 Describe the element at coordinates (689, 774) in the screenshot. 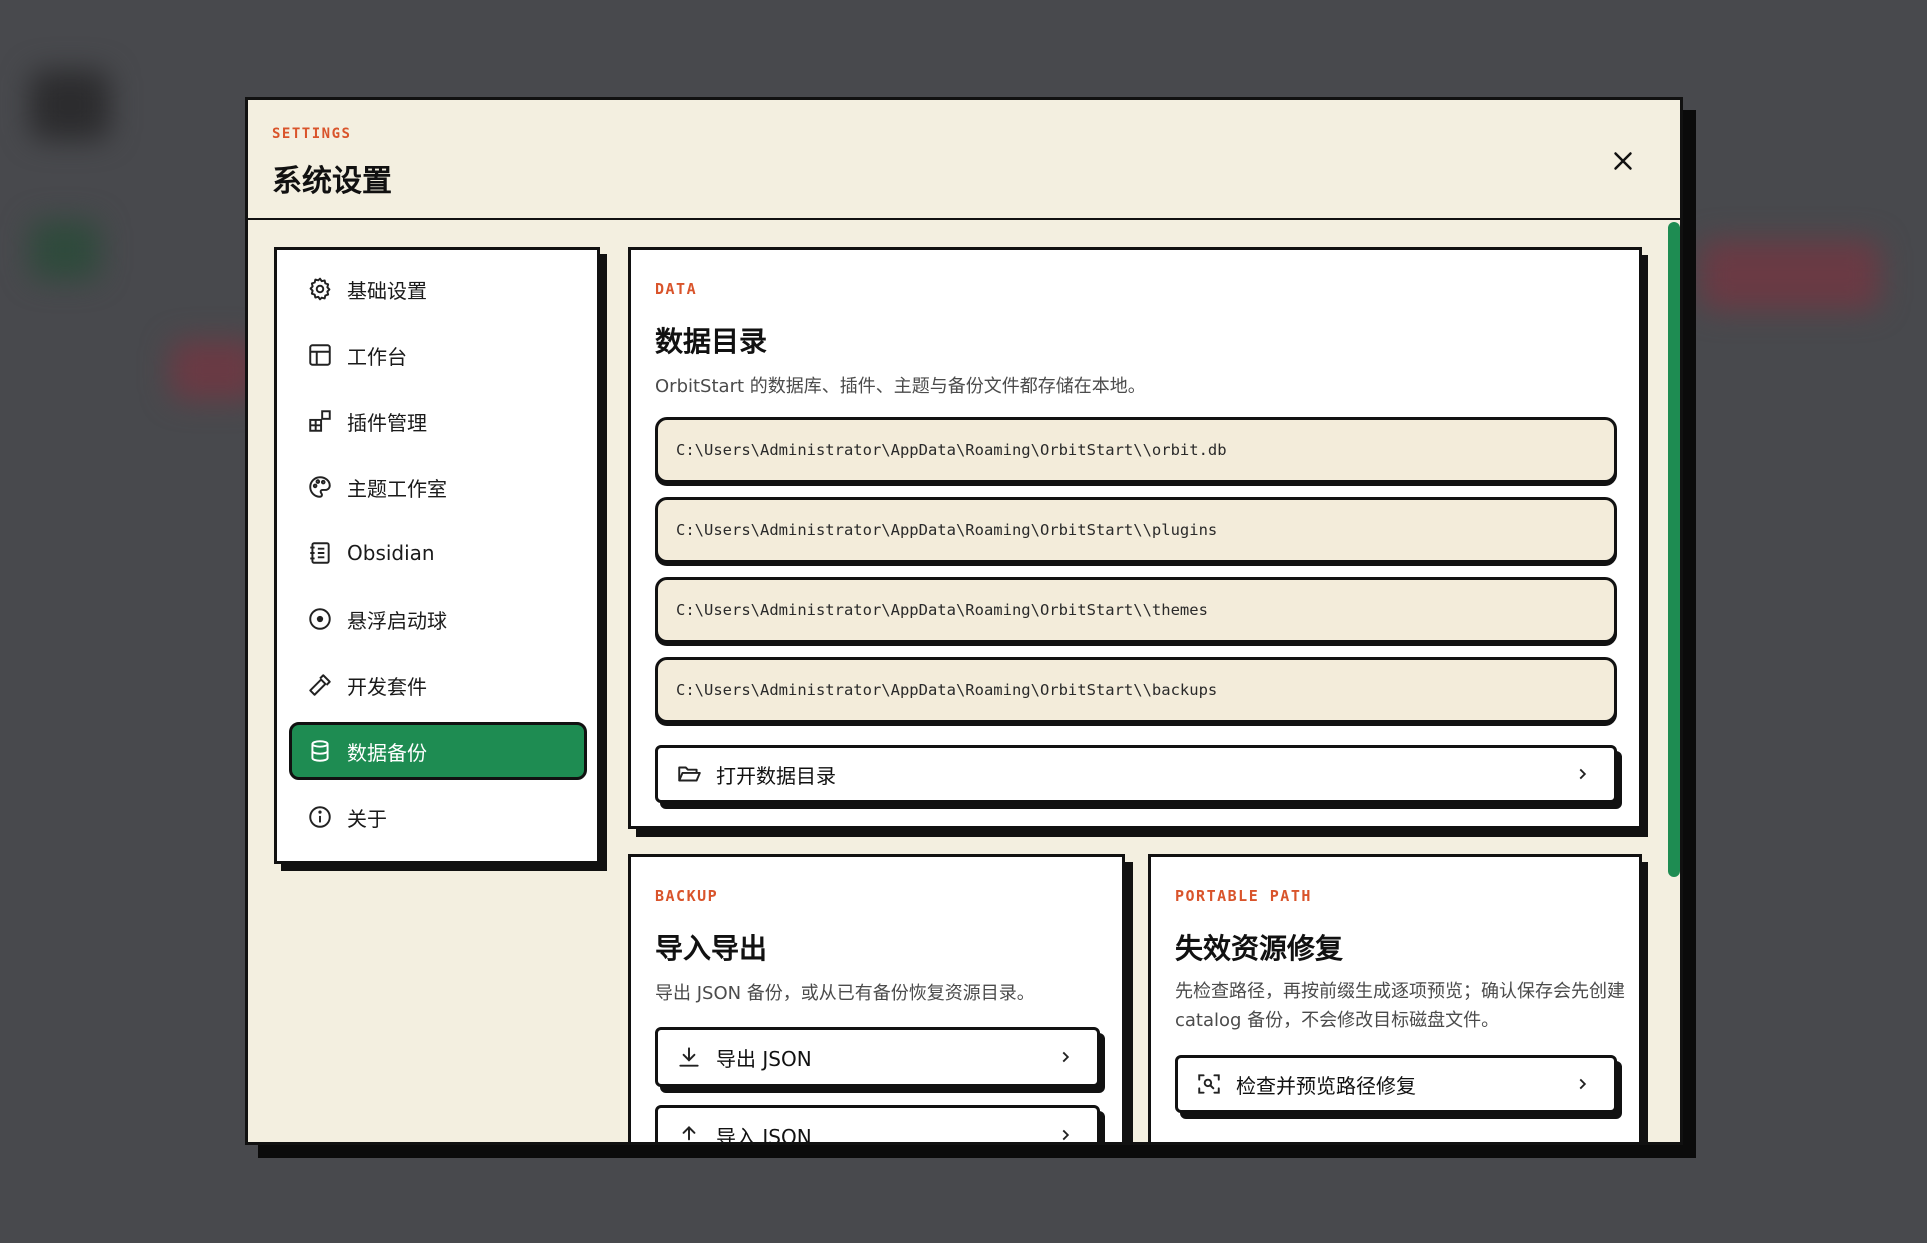

I see `folder-open-icon` at that location.